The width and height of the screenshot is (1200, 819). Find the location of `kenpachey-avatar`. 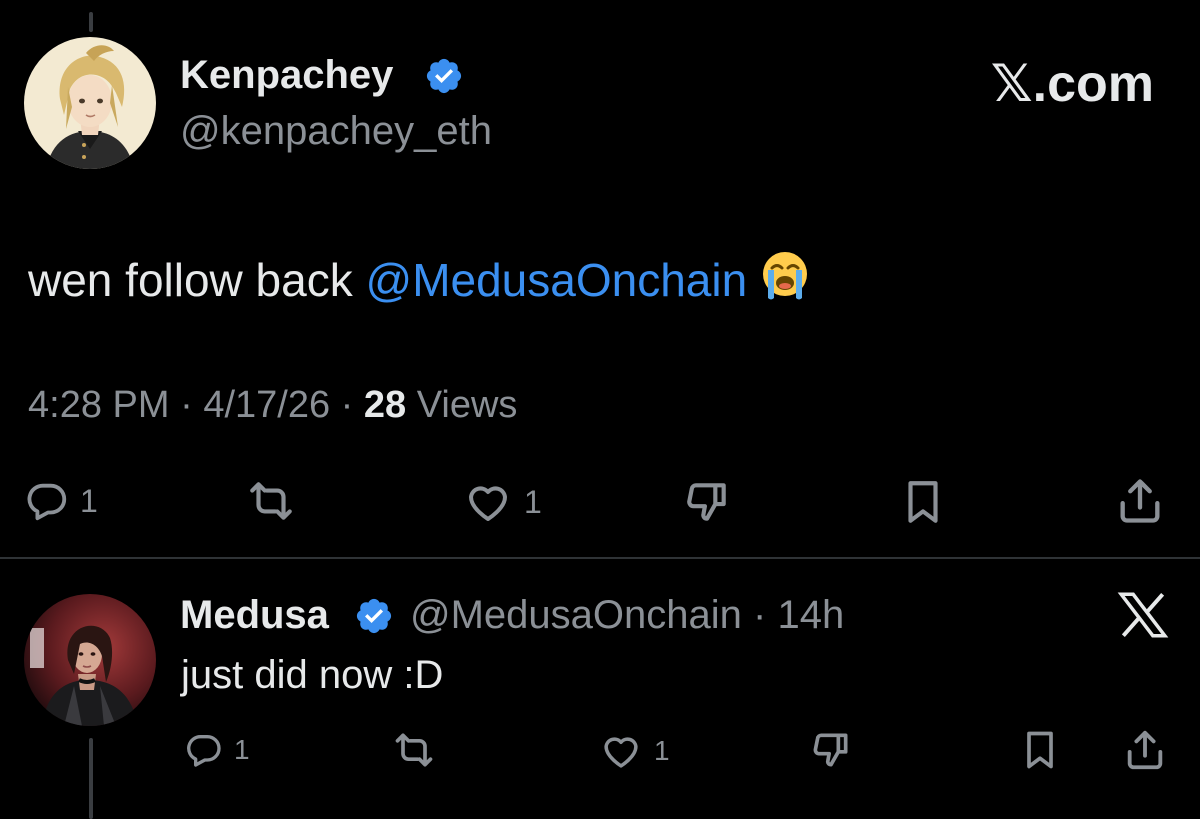

kenpachey-avatar is located at coordinates (90, 103).